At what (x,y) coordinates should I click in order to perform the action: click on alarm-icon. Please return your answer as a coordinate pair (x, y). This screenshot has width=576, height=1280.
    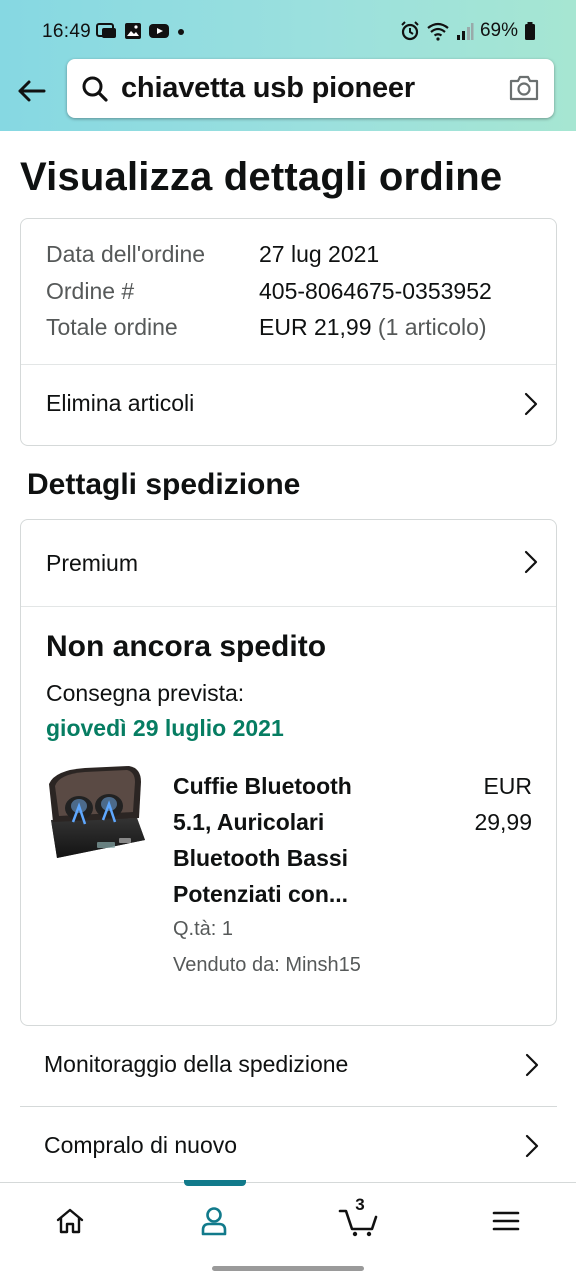
    Looking at the image, I should click on (410, 31).